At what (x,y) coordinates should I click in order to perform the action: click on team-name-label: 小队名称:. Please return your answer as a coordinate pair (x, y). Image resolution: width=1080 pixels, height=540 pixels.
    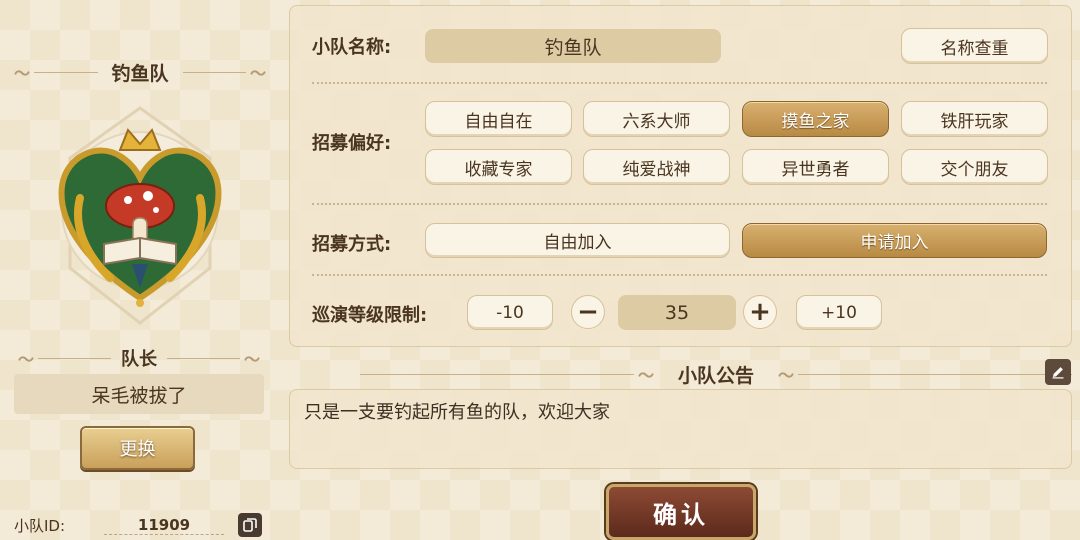
    Looking at the image, I should click on (352, 47).